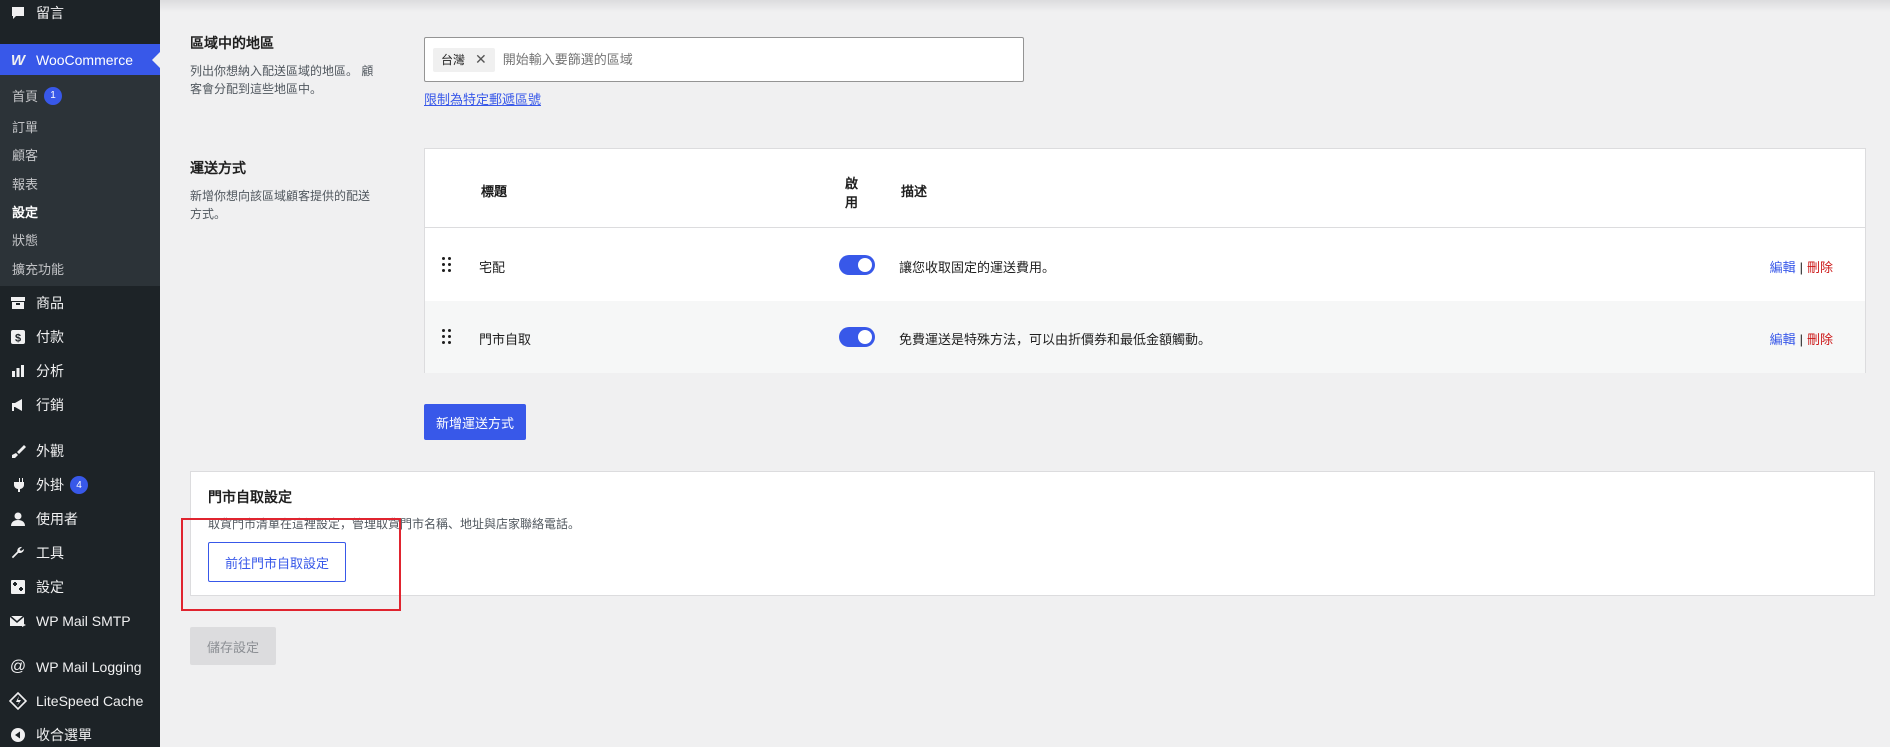 The image size is (1890, 747). What do you see at coordinates (18, 553) in the screenshot?
I see `wrench-icon` at bounding box center [18, 553].